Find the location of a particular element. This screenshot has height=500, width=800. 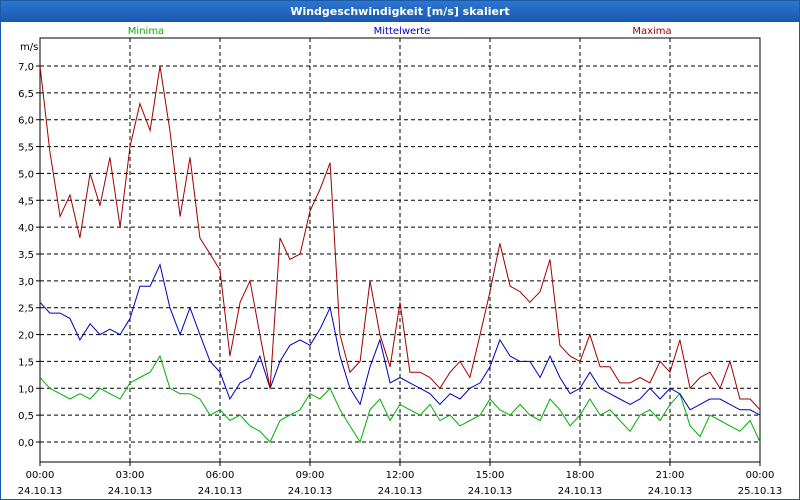

y-tick-label: 2,5 is located at coordinates (26, 309).